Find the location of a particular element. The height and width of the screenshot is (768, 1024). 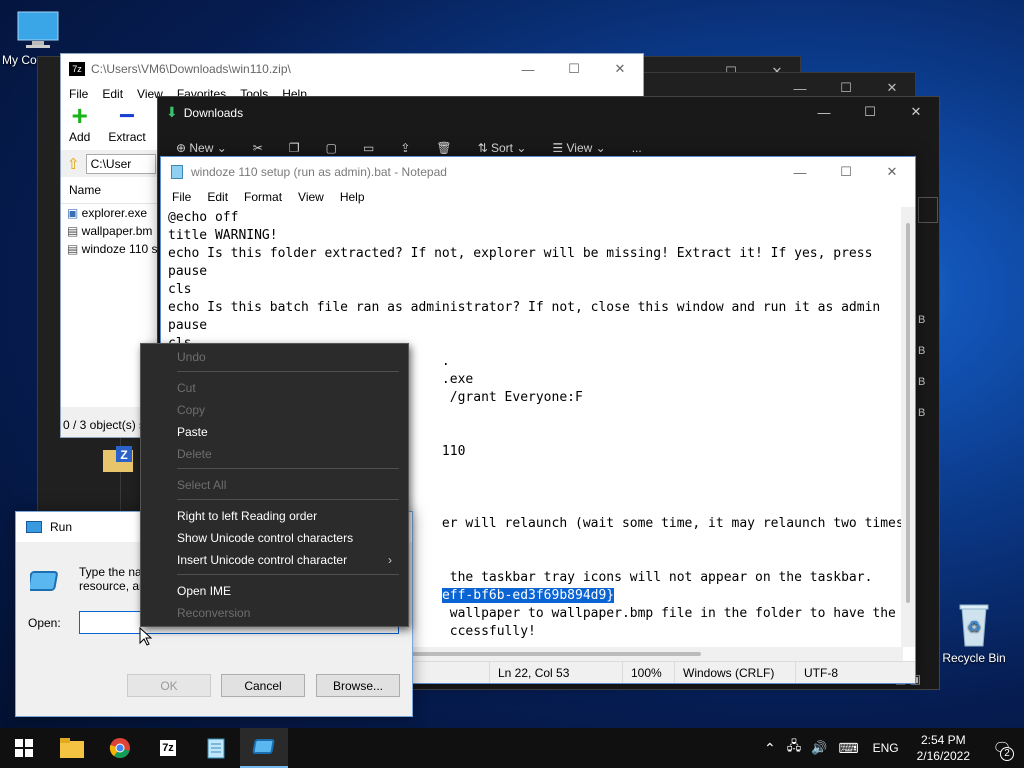

sevenzip-status: 0 / 3 object(s) s is located at coordinates (104, 425).